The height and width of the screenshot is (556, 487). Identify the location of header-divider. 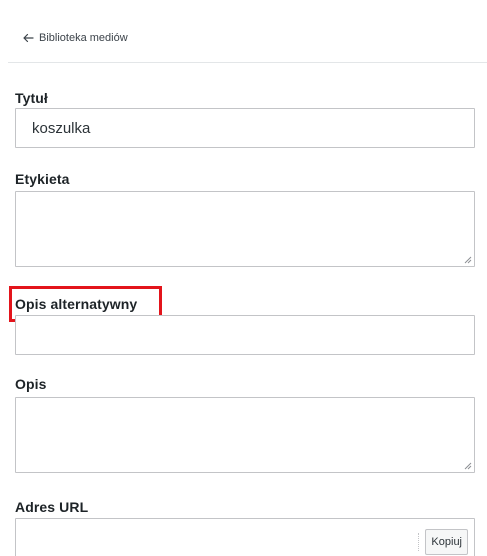
(247, 62).